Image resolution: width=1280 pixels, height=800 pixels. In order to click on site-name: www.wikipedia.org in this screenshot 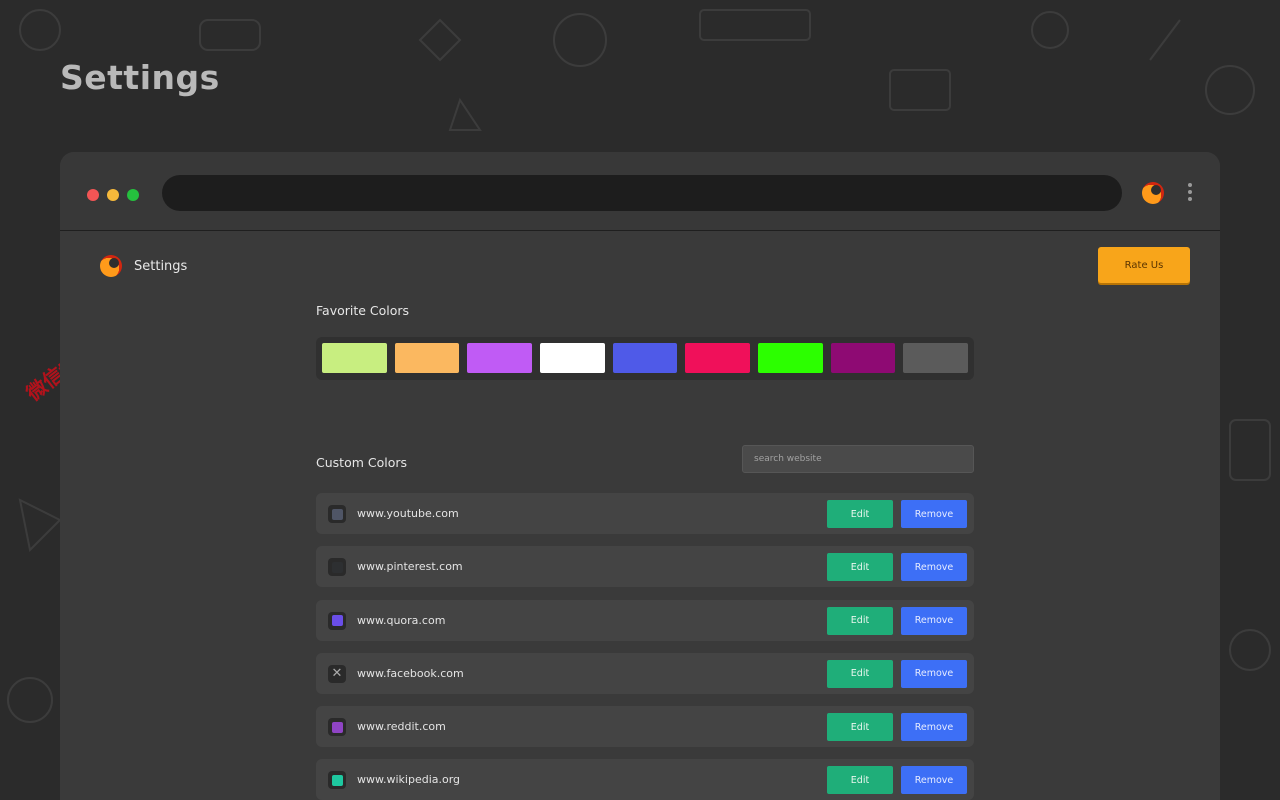, I will do `click(409, 780)`.